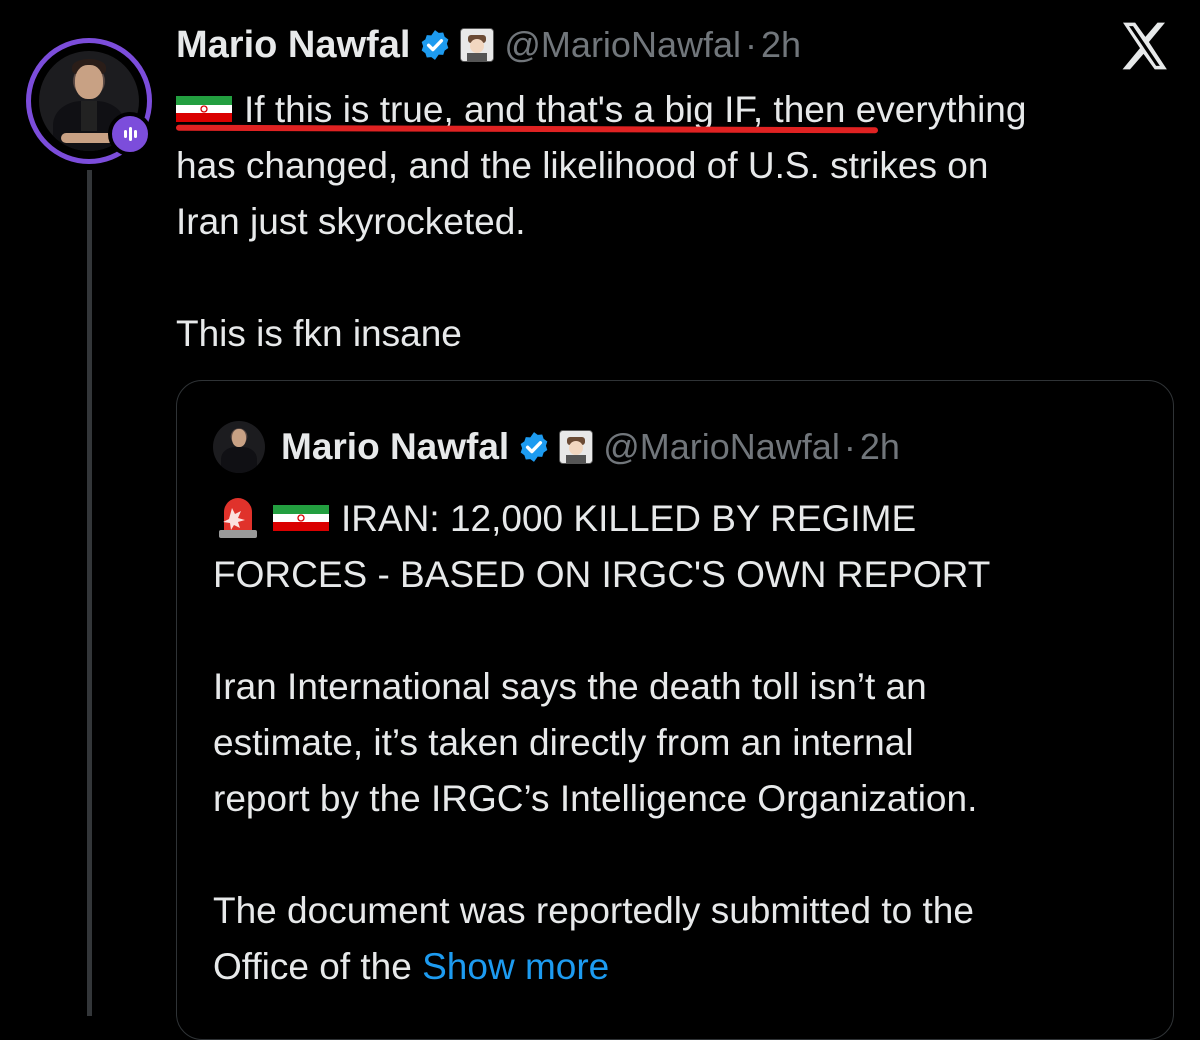 The height and width of the screenshot is (1040, 1200). I want to click on thread-line, so click(89, 593).